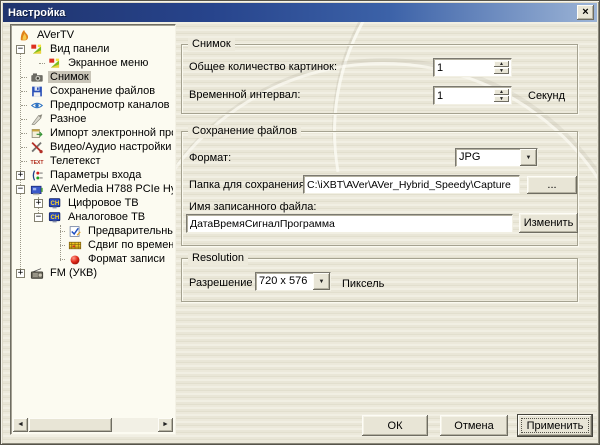 The height and width of the screenshot is (445, 600). I want to click on tree-item-file-saving: Сохранение файлов, so click(93, 91).